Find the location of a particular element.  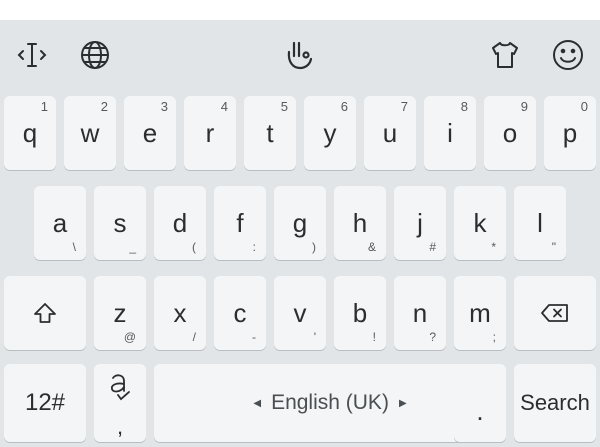

key-y: 6y is located at coordinates (330, 133).